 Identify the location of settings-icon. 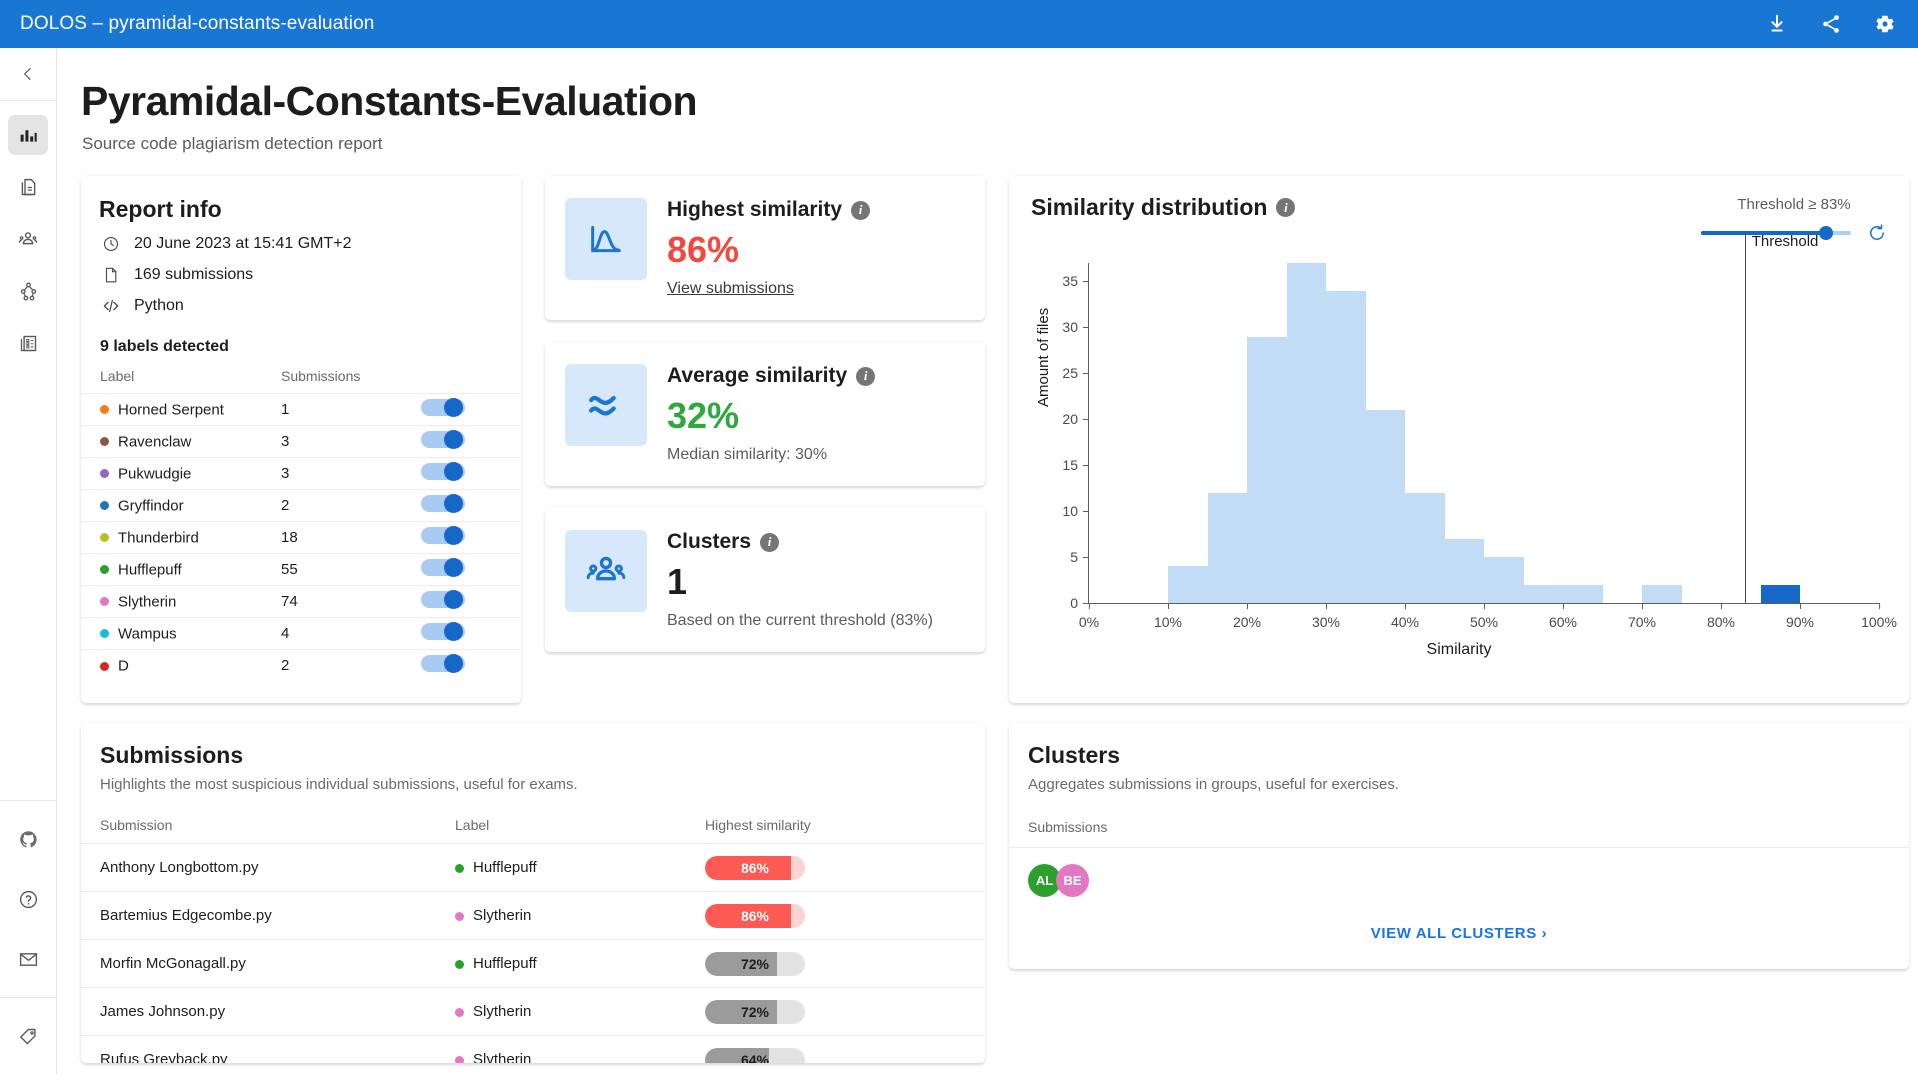
(1885, 24).